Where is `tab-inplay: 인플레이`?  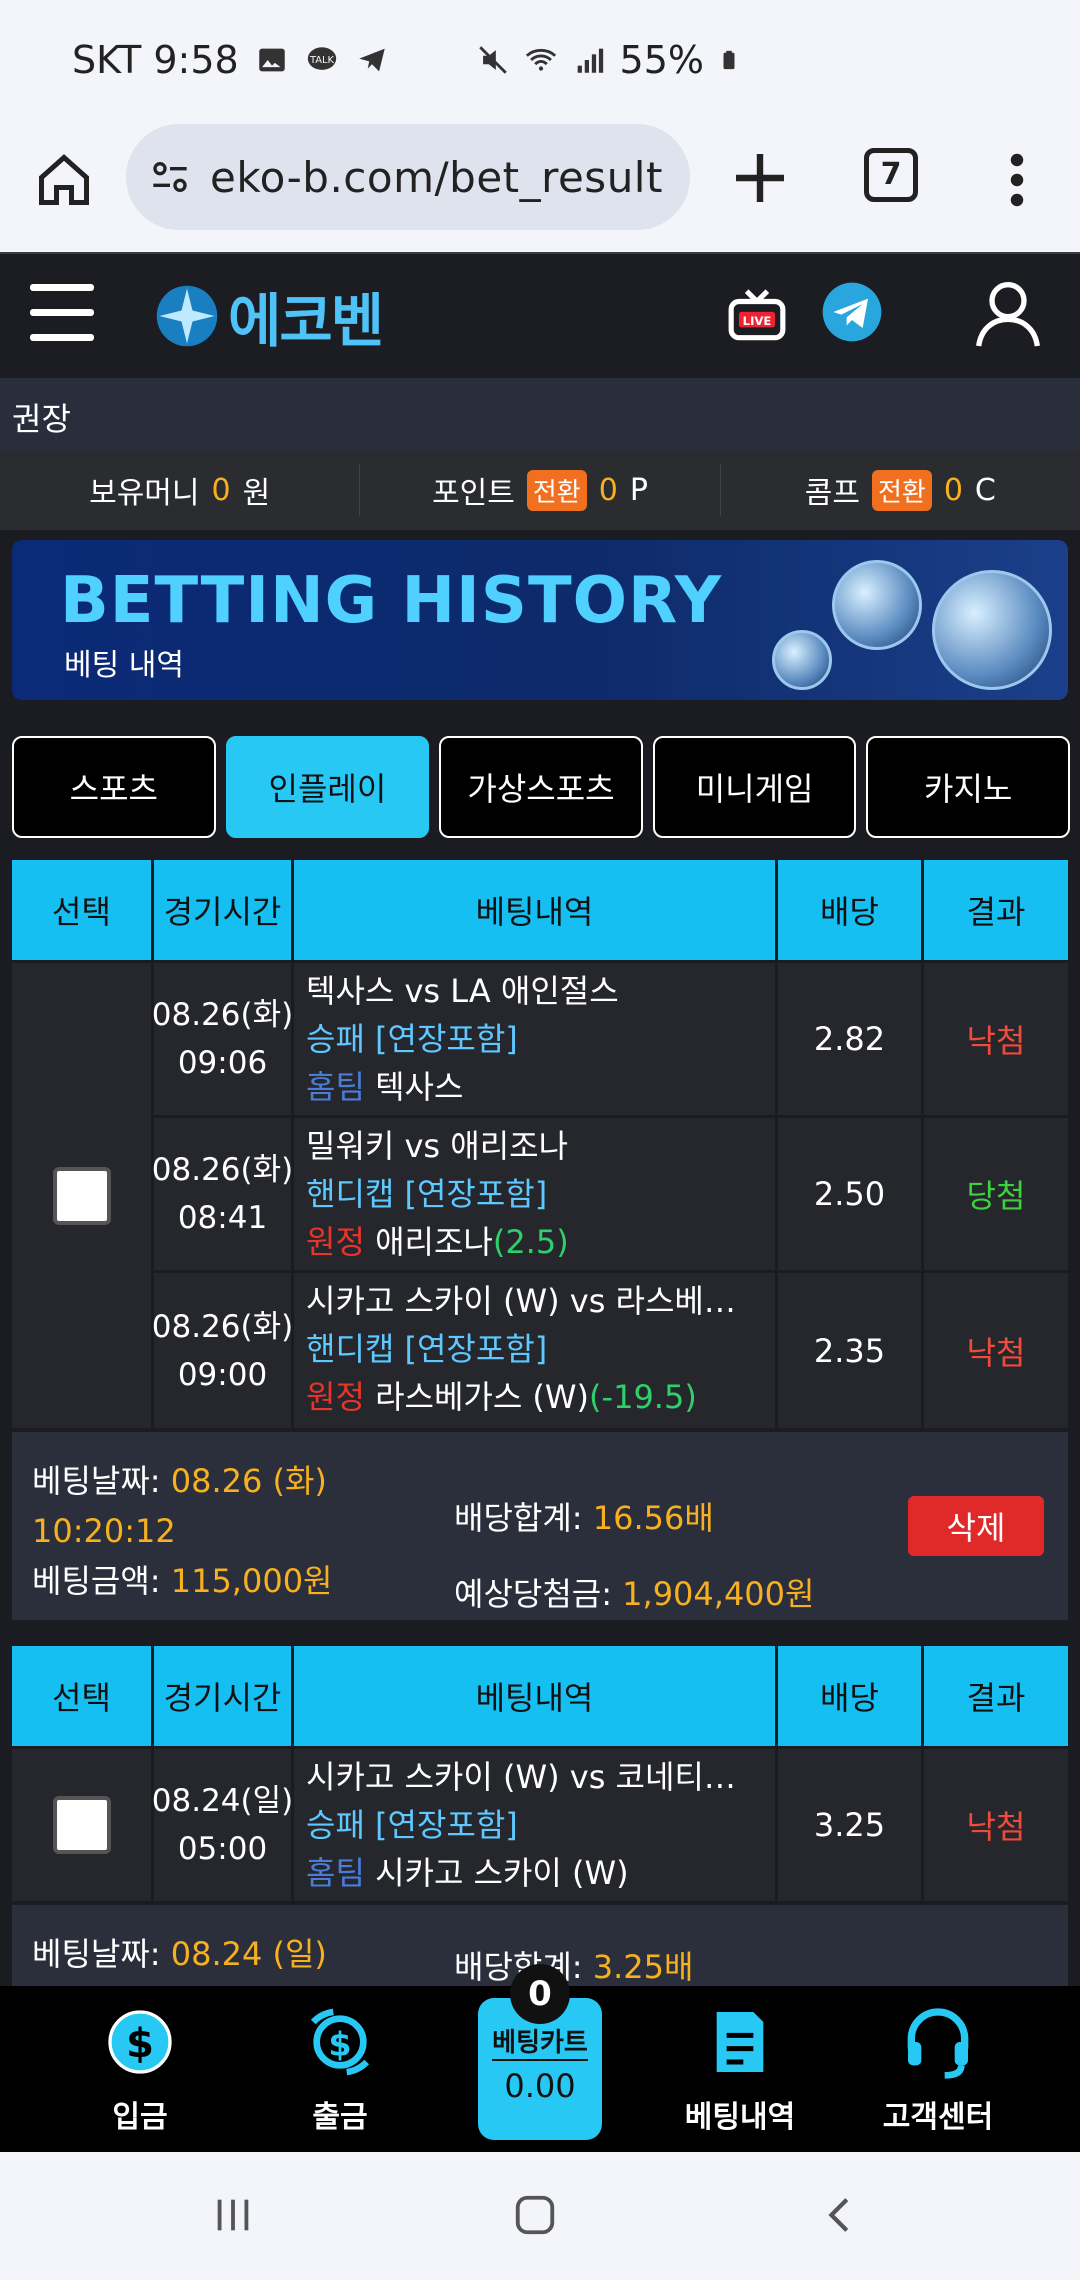 tab-inplay: 인플레이 is located at coordinates (327, 787).